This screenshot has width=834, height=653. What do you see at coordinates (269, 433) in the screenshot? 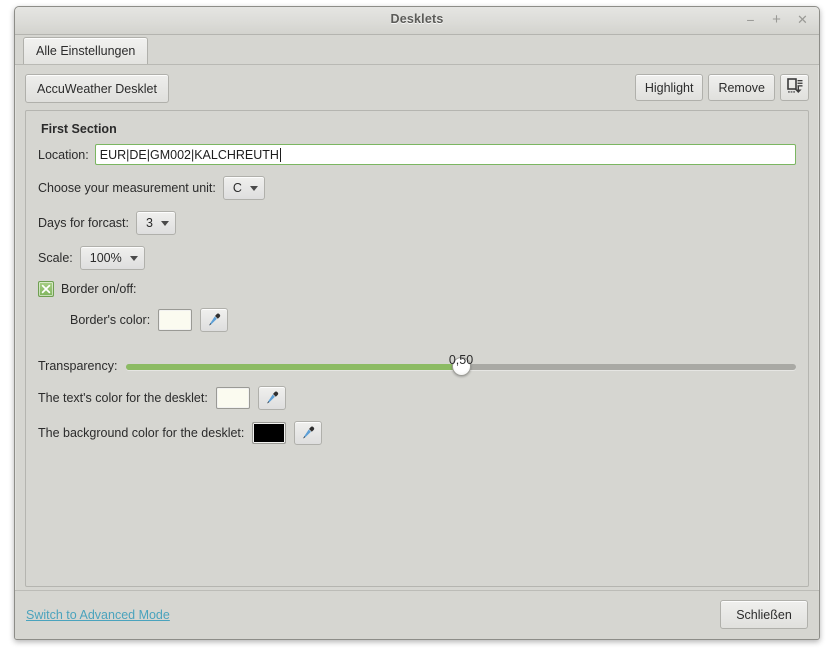
I see `background-color-swatch` at bounding box center [269, 433].